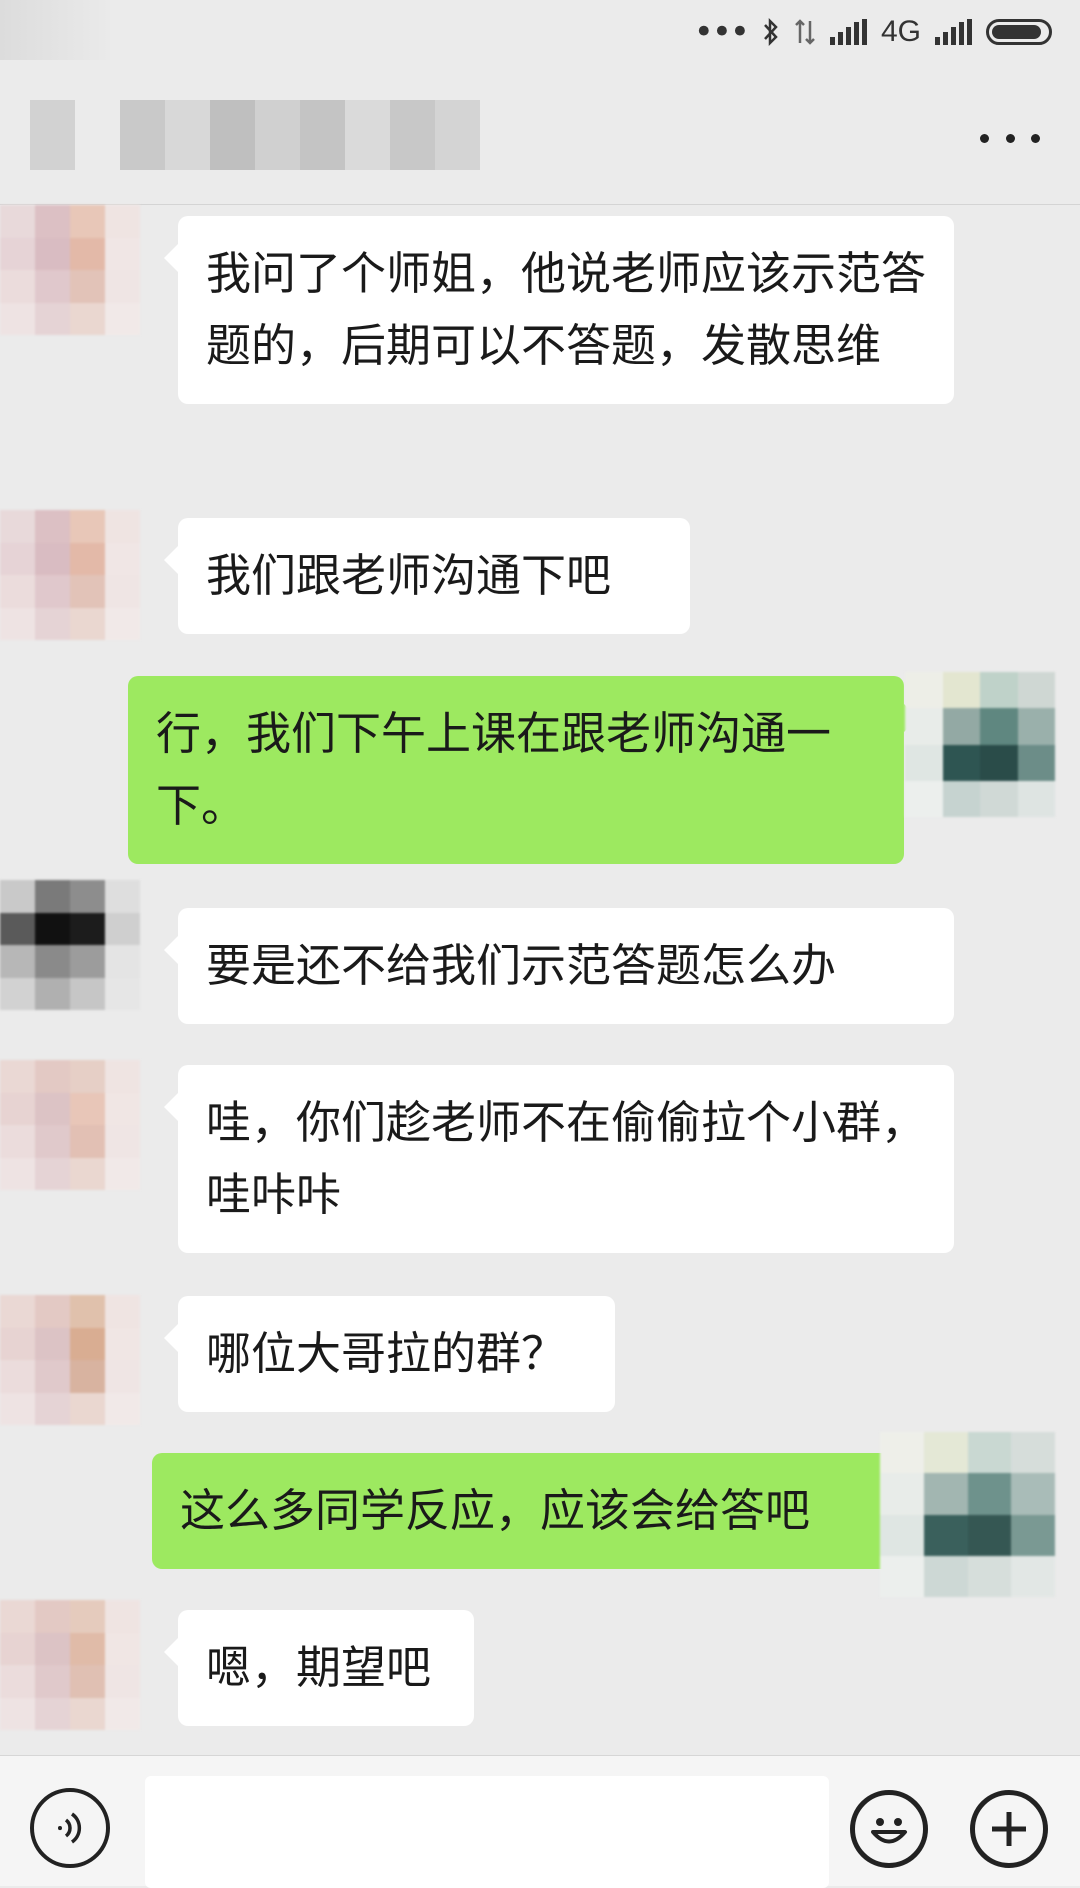 Image resolution: width=1080 pixels, height=1888 pixels. I want to click on message-bubble: 我们跟老师沟通下吧, so click(427, 576).